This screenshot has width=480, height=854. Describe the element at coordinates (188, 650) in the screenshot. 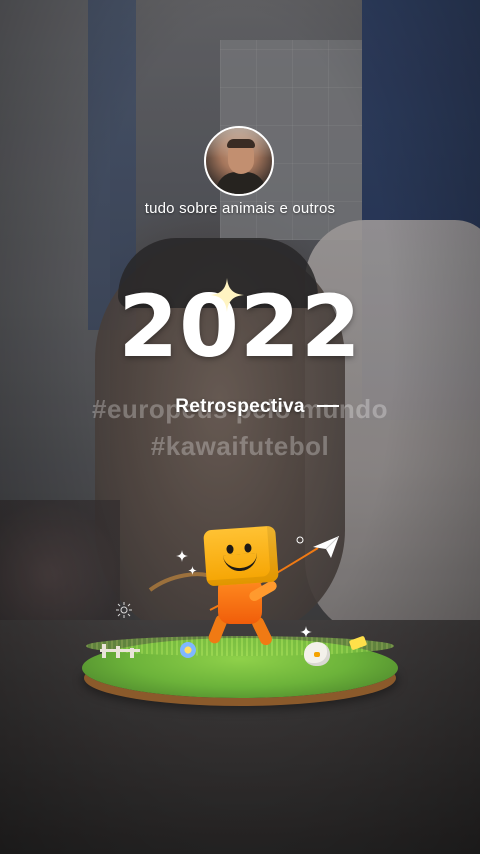

I see `flower` at that location.